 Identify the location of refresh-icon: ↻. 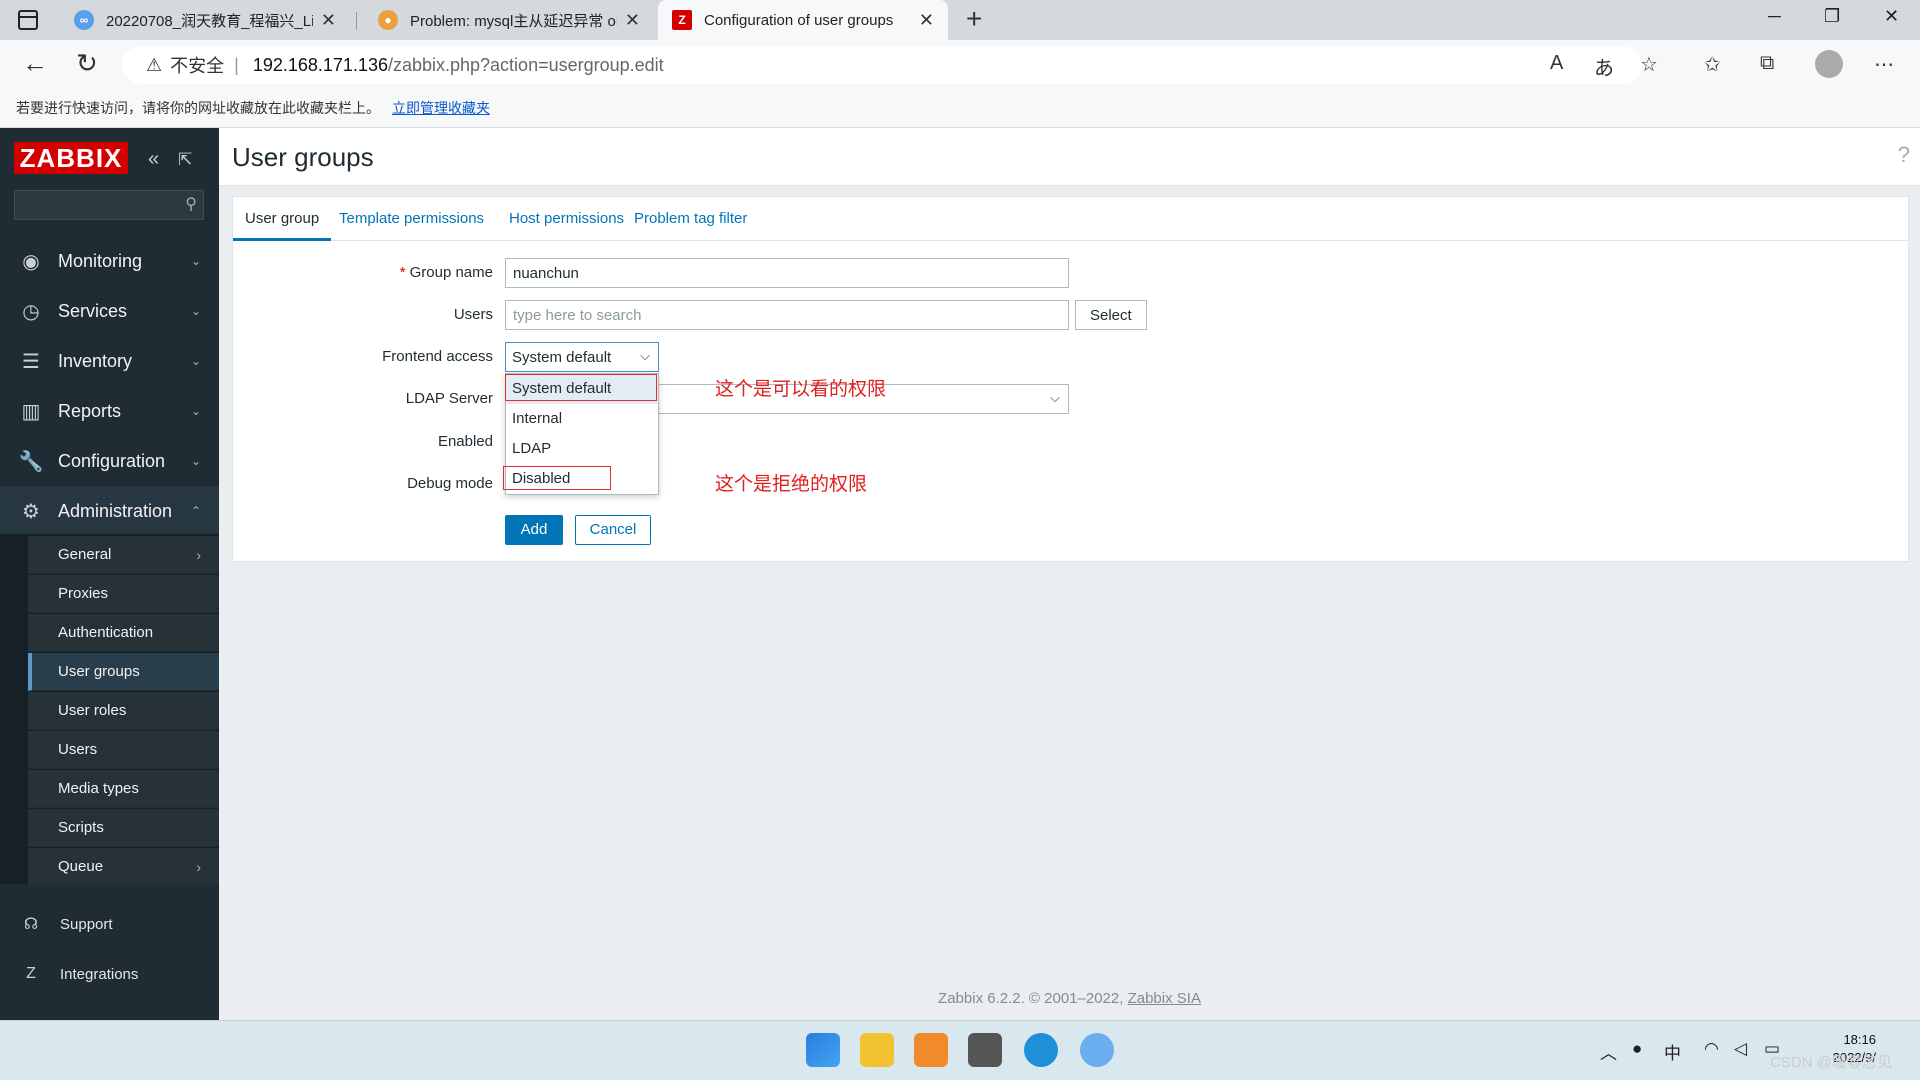
(87, 63).